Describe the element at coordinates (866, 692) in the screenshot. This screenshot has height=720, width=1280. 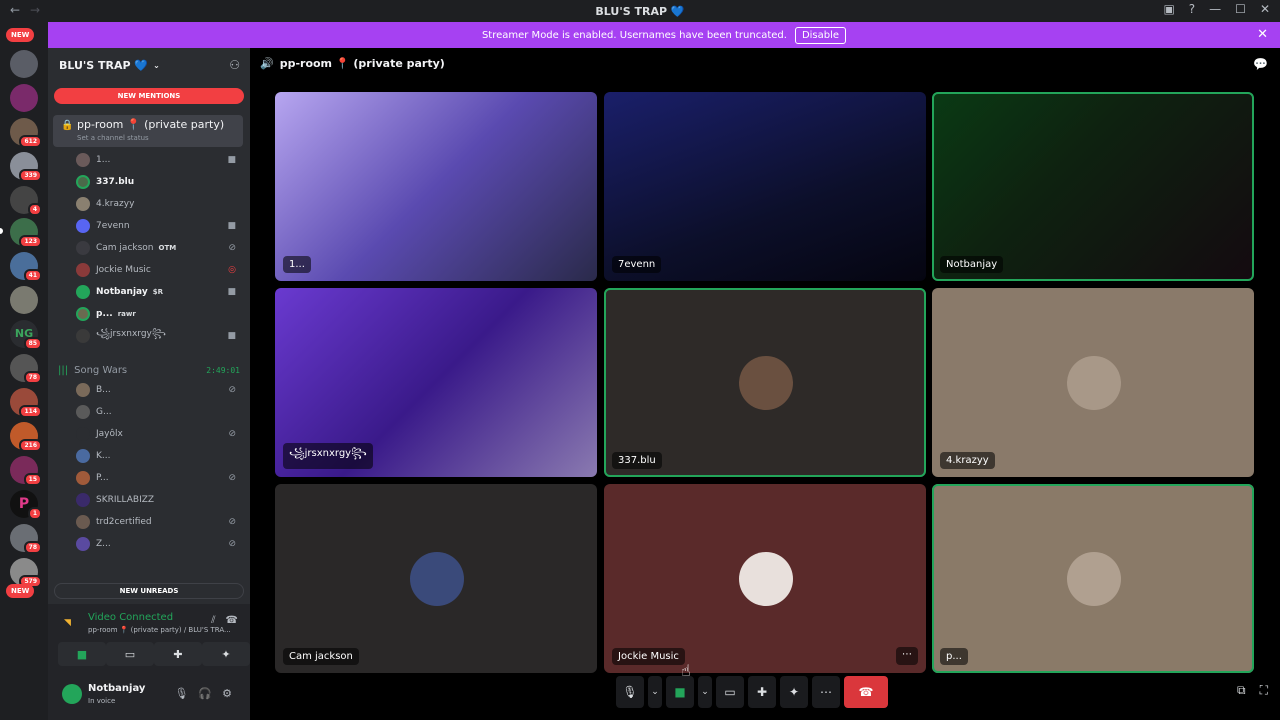
I see `leave-call-button: ☎` at that location.